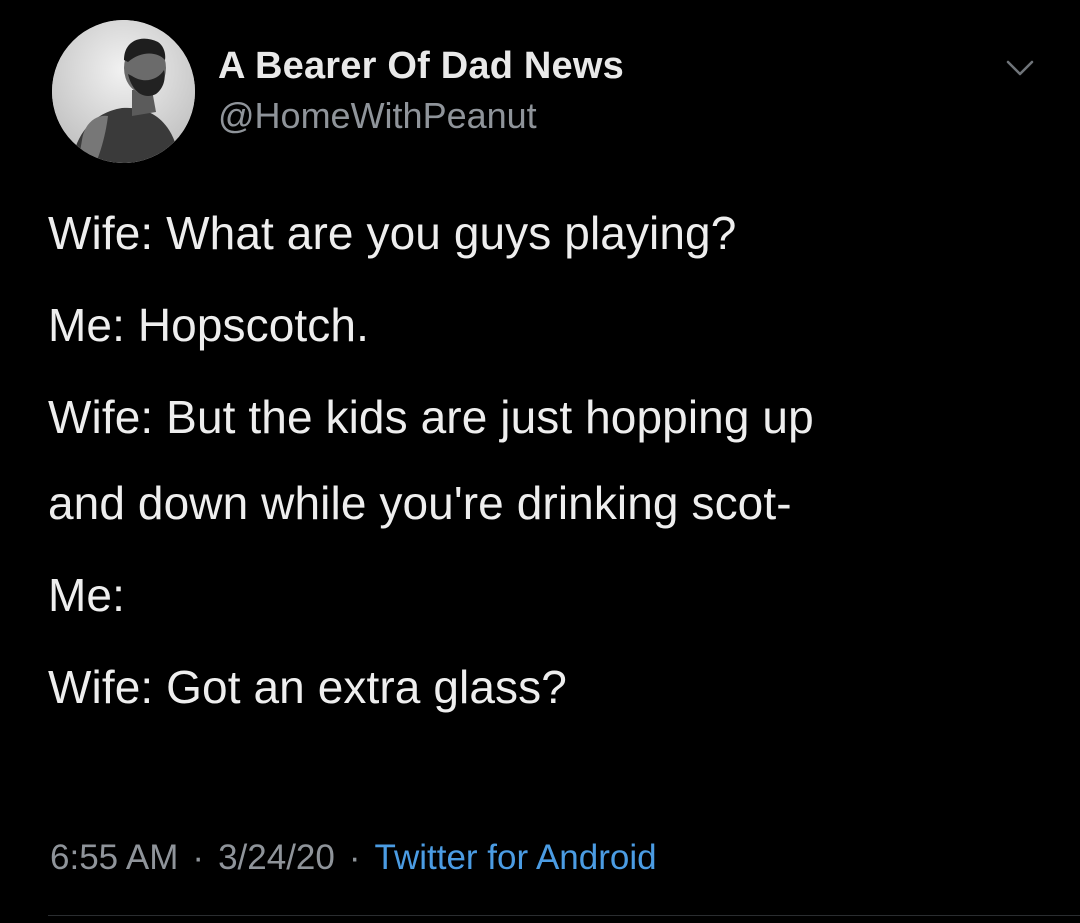 This screenshot has height=923, width=1080. What do you see at coordinates (516, 857) in the screenshot?
I see `tweet-source-link: Twitter for Android` at bounding box center [516, 857].